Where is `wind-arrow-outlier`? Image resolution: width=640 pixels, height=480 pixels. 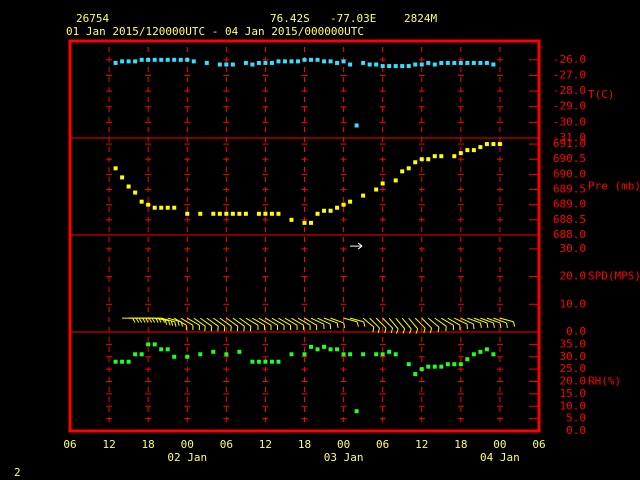
wind-arrow-outlier is located at coordinates (356, 246).